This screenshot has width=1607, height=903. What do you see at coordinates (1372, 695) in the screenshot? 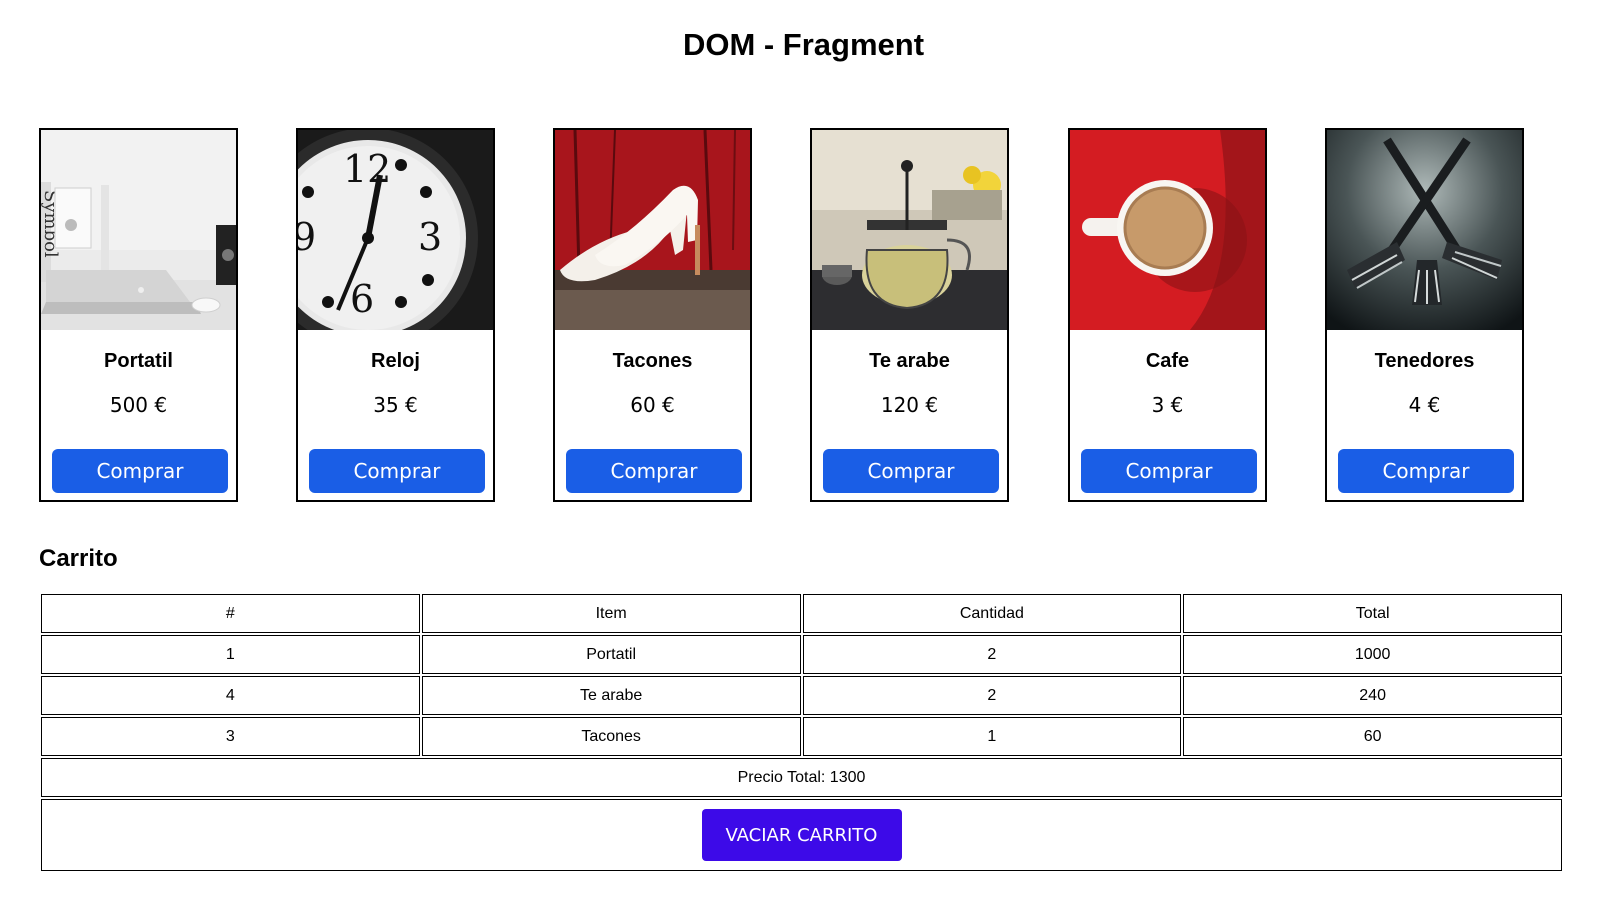
I see `table-cell: 240` at bounding box center [1372, 695].